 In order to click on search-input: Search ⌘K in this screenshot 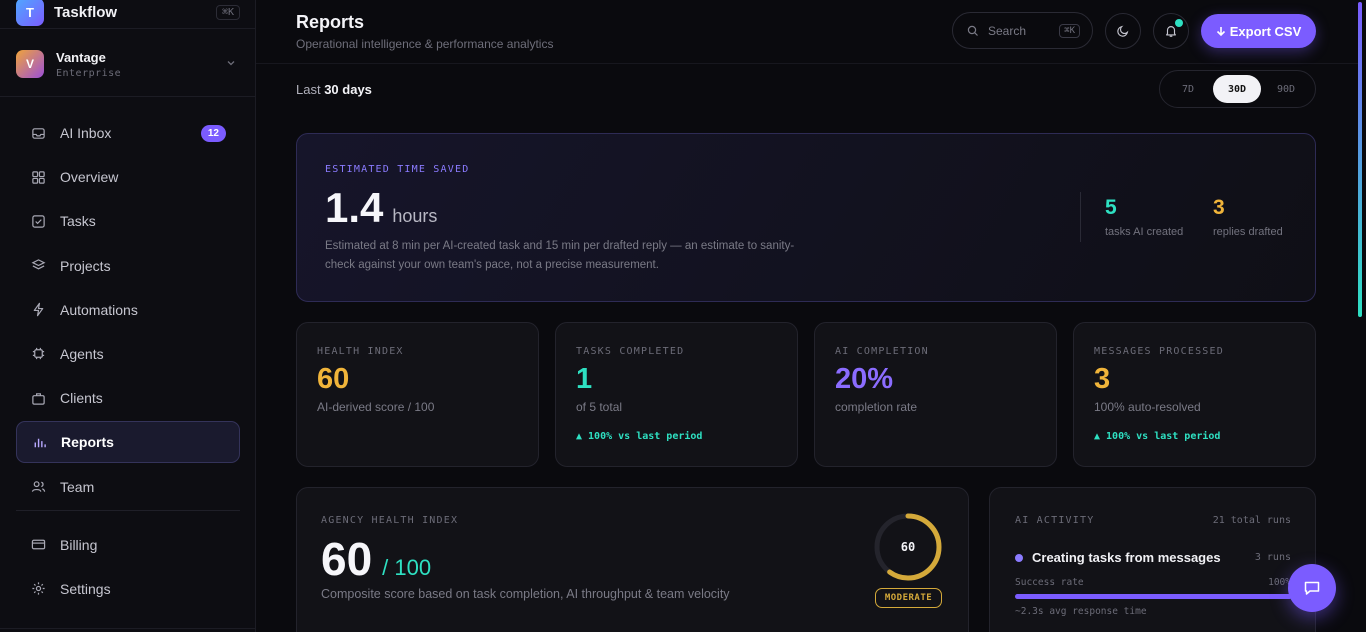, I will do `click(1022, 30)`.